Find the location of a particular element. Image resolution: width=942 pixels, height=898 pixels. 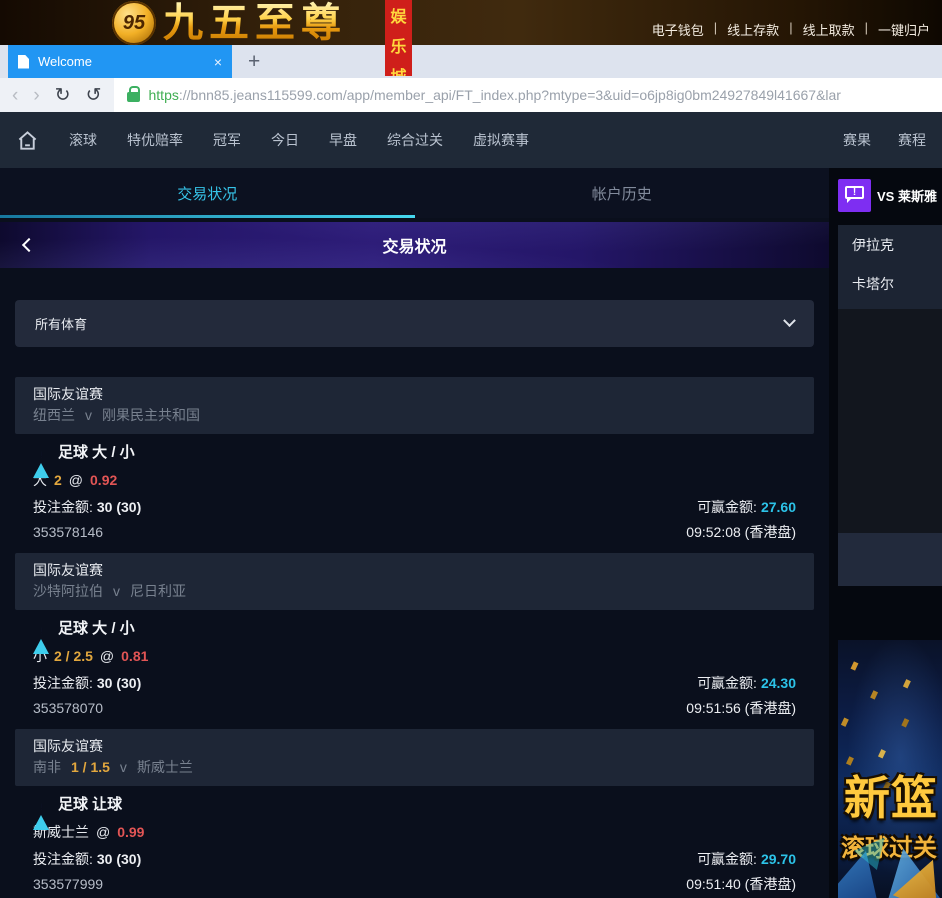

link-one-key-transfer: 一键归户 is located at coordinates (904, 29).